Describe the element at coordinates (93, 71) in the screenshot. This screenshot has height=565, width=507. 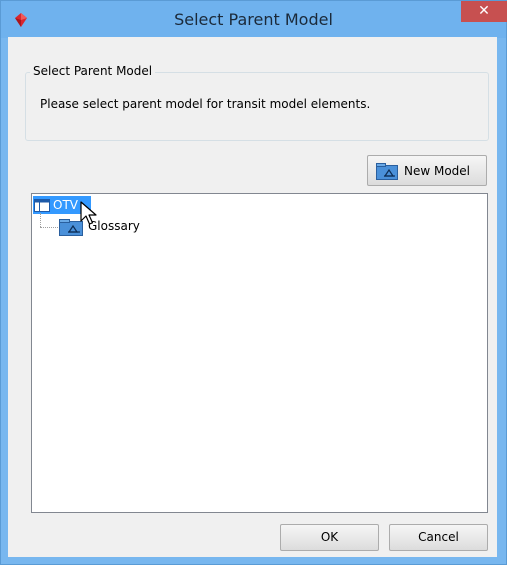
I see `group-legend: Select Parent Model` at that location.